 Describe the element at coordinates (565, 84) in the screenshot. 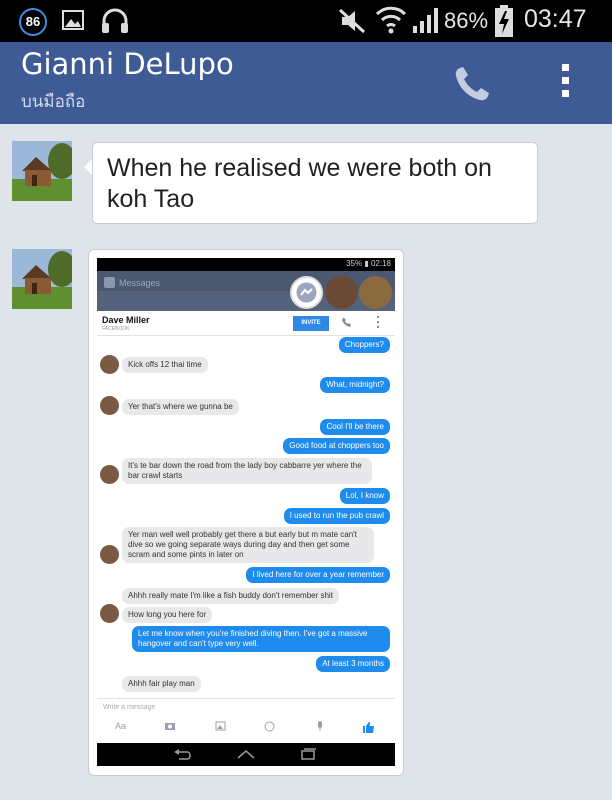

I see `overflow-menu-button` at that location.